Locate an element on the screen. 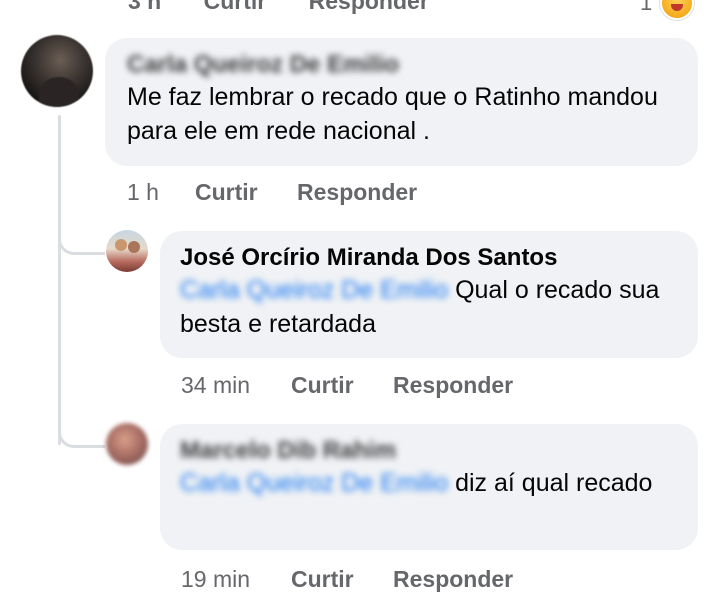  reply-author: Marcelo Dib Rahim is located at coordinates (429, 451).